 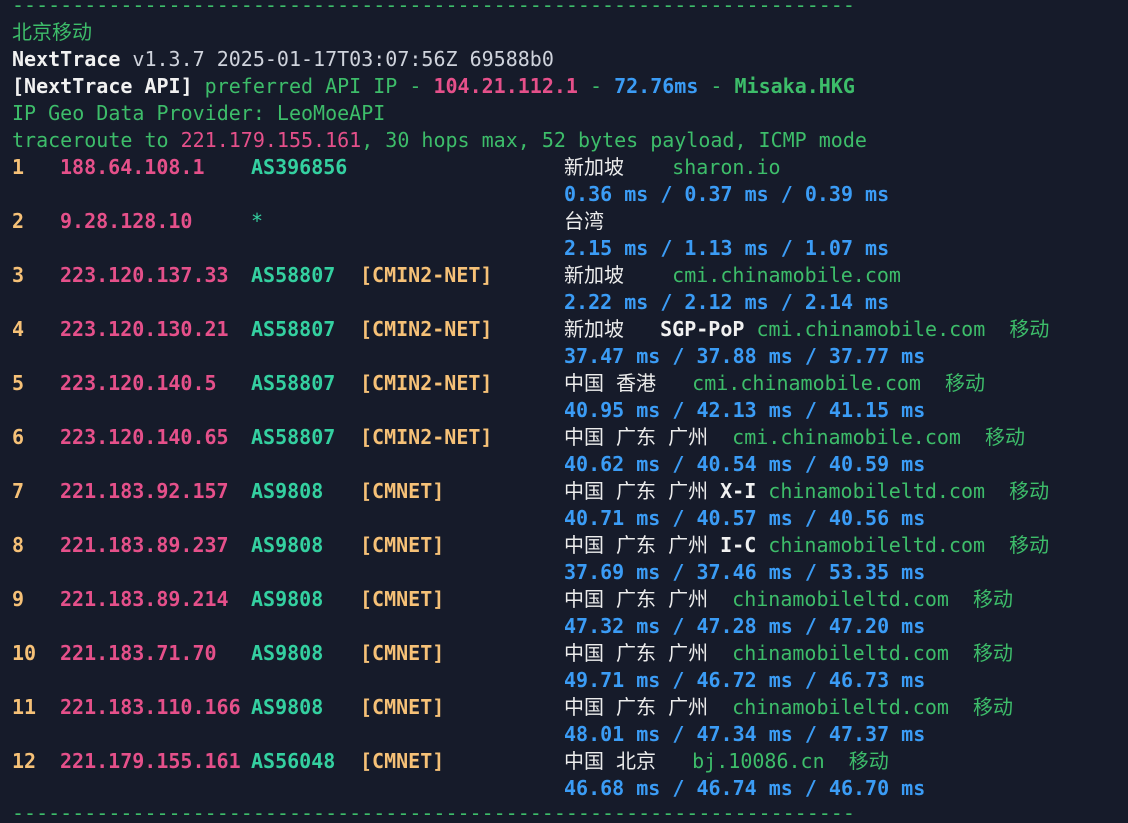 I want to click on latency-2: 40.54 ms, so click(x=744, y=464).